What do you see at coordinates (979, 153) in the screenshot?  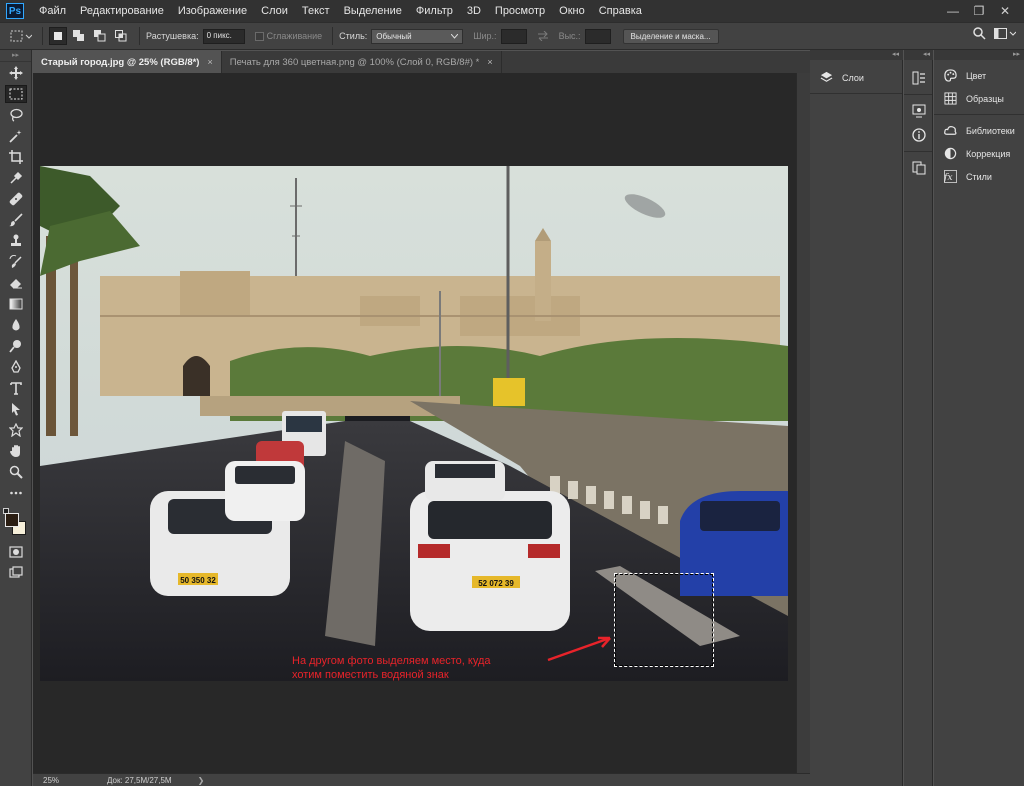 I see `panel-adjustments: Коррекция` at bounding box center [979, 153].